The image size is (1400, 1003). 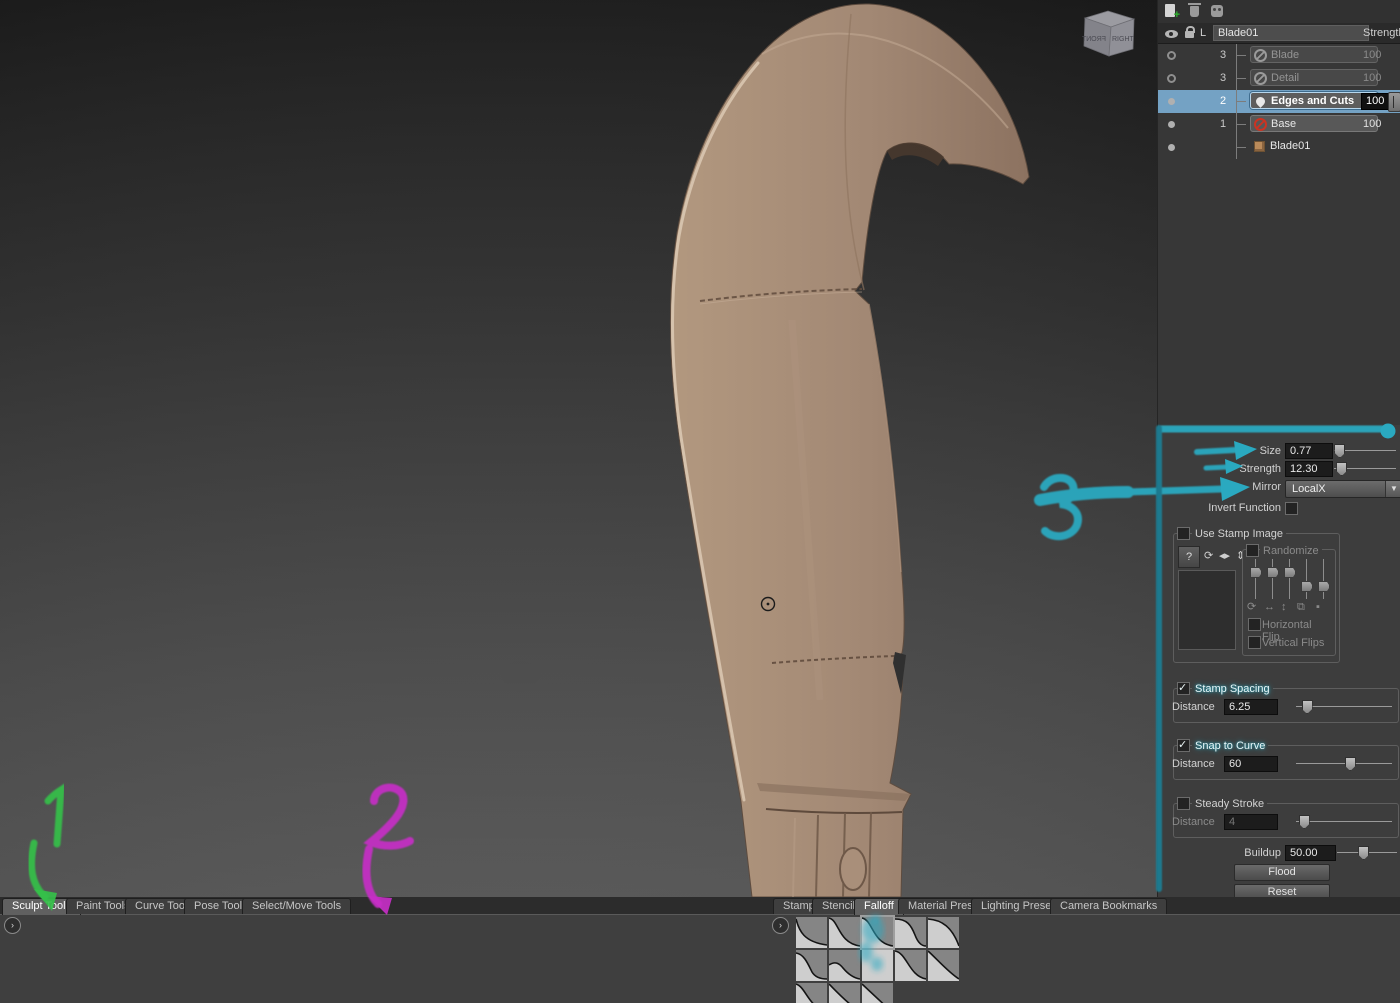 What do you see at coordinates (1314, 54) in the screenshot?
I see `layer-name-pill: Blade` at bounding box center [1314, 54].